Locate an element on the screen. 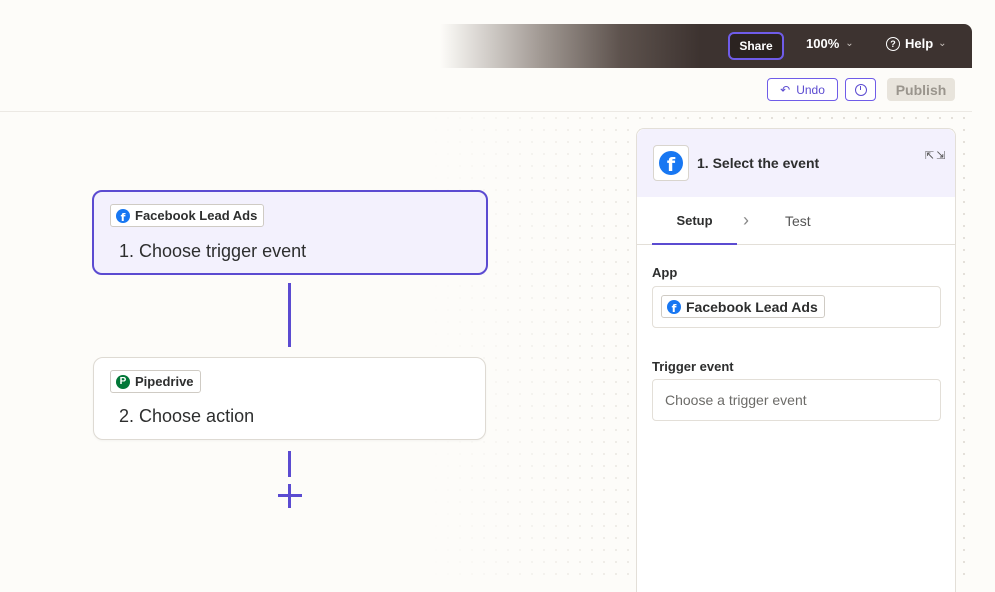 The image size is (995, 592). pipedrive-icon: P is located at coordinates (123, 381).